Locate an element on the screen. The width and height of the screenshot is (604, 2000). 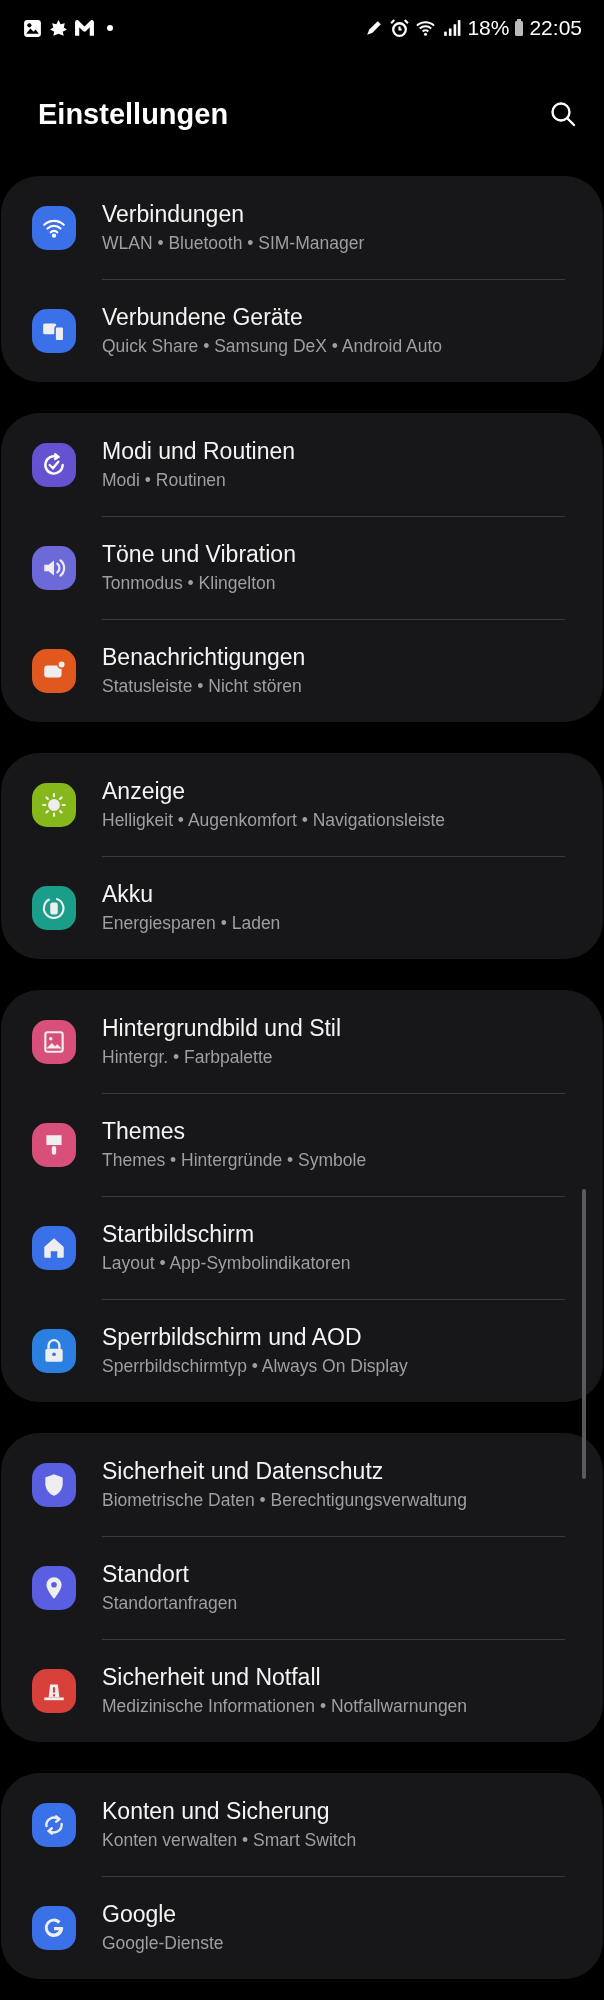
item-title: Hintergrundbild und Stil is located at coordinates (222, 1028).